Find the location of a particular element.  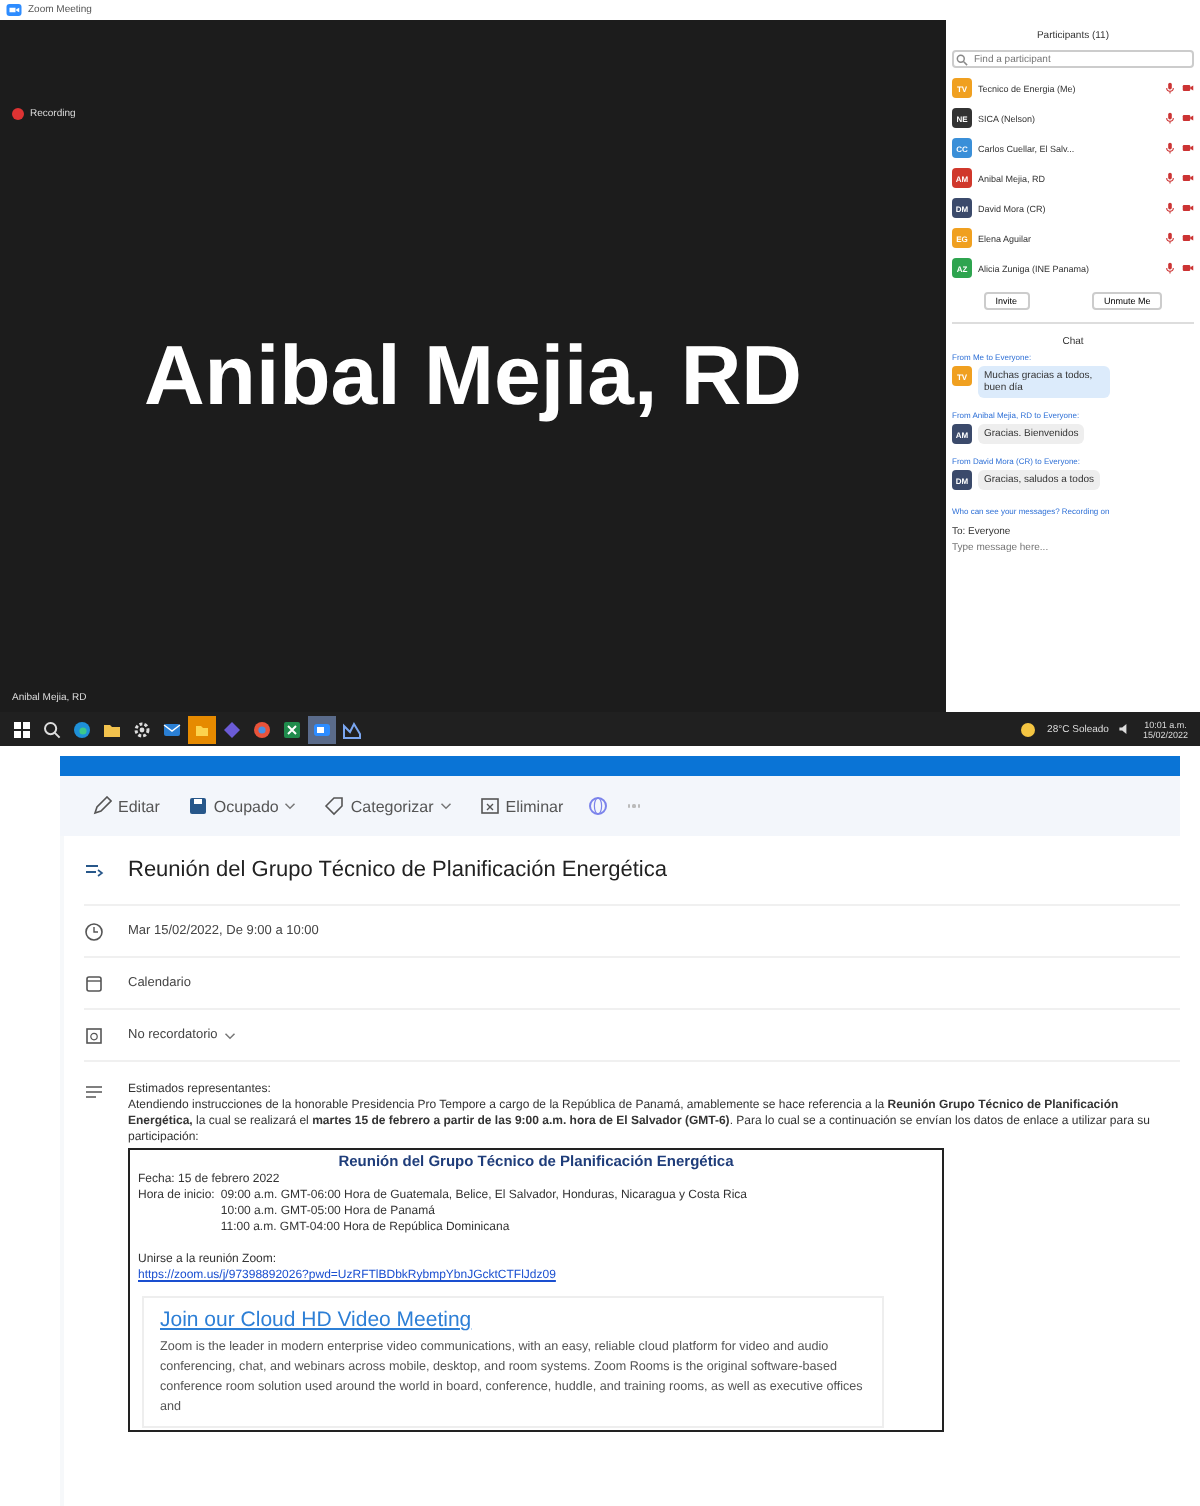

globe-icon is located at coordinates (597, 806).